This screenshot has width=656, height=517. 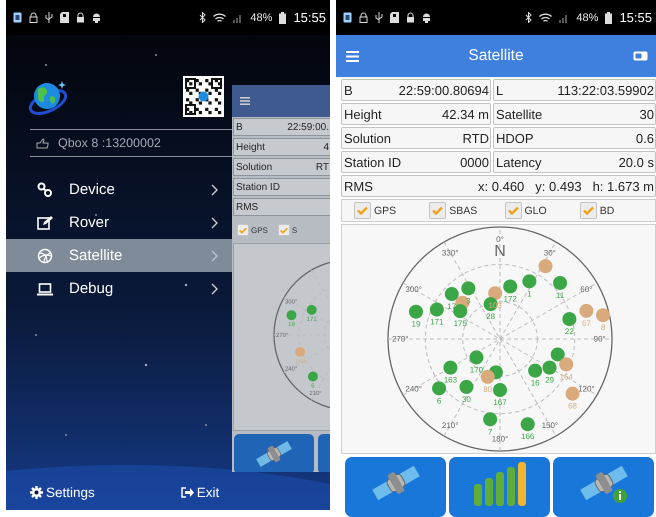 What do you see at coordinates (450, 425) in the screenshot?
I see `bearing-label: 210°` at bounding box center [450, 425].